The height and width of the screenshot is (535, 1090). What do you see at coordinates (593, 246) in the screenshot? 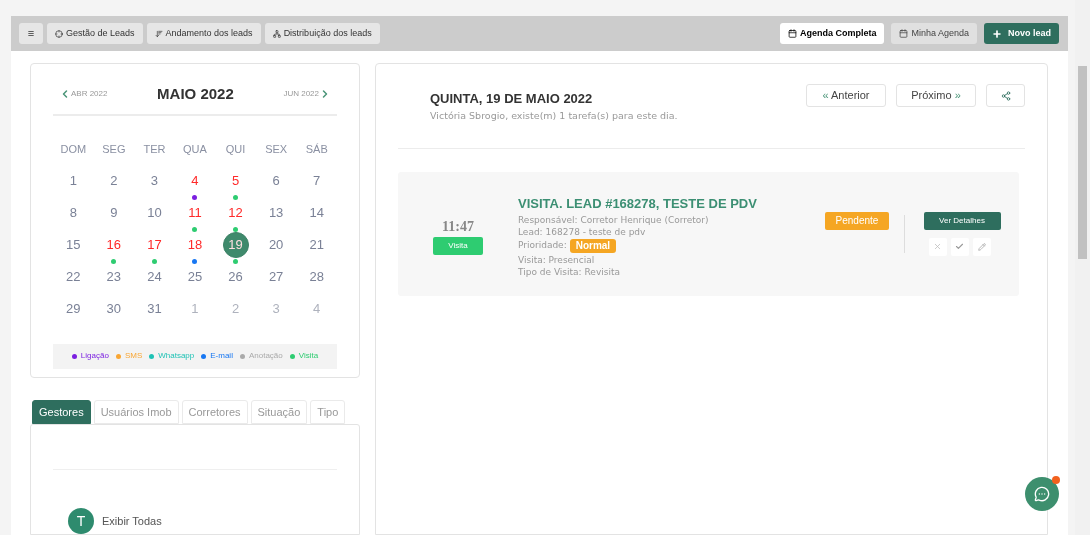
I see `priority-badge: Normal` at bounding box center [593, 246].